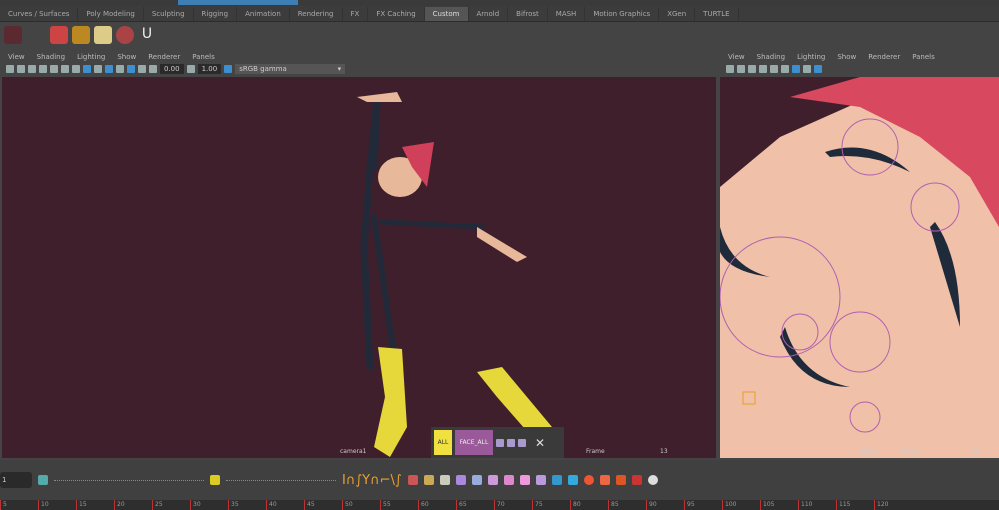  I want to click on tangent-tools-icon: I∩∫Y∩⌐\∫, so click(372, 480).